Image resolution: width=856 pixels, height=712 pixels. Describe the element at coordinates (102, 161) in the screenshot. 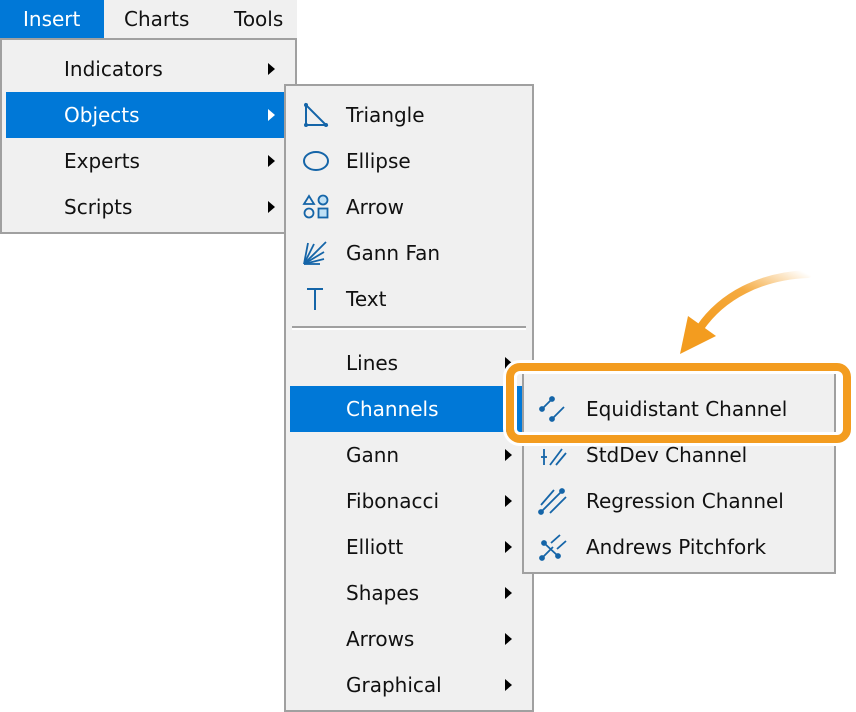

I see `menu-item-label: Experts` at that location.